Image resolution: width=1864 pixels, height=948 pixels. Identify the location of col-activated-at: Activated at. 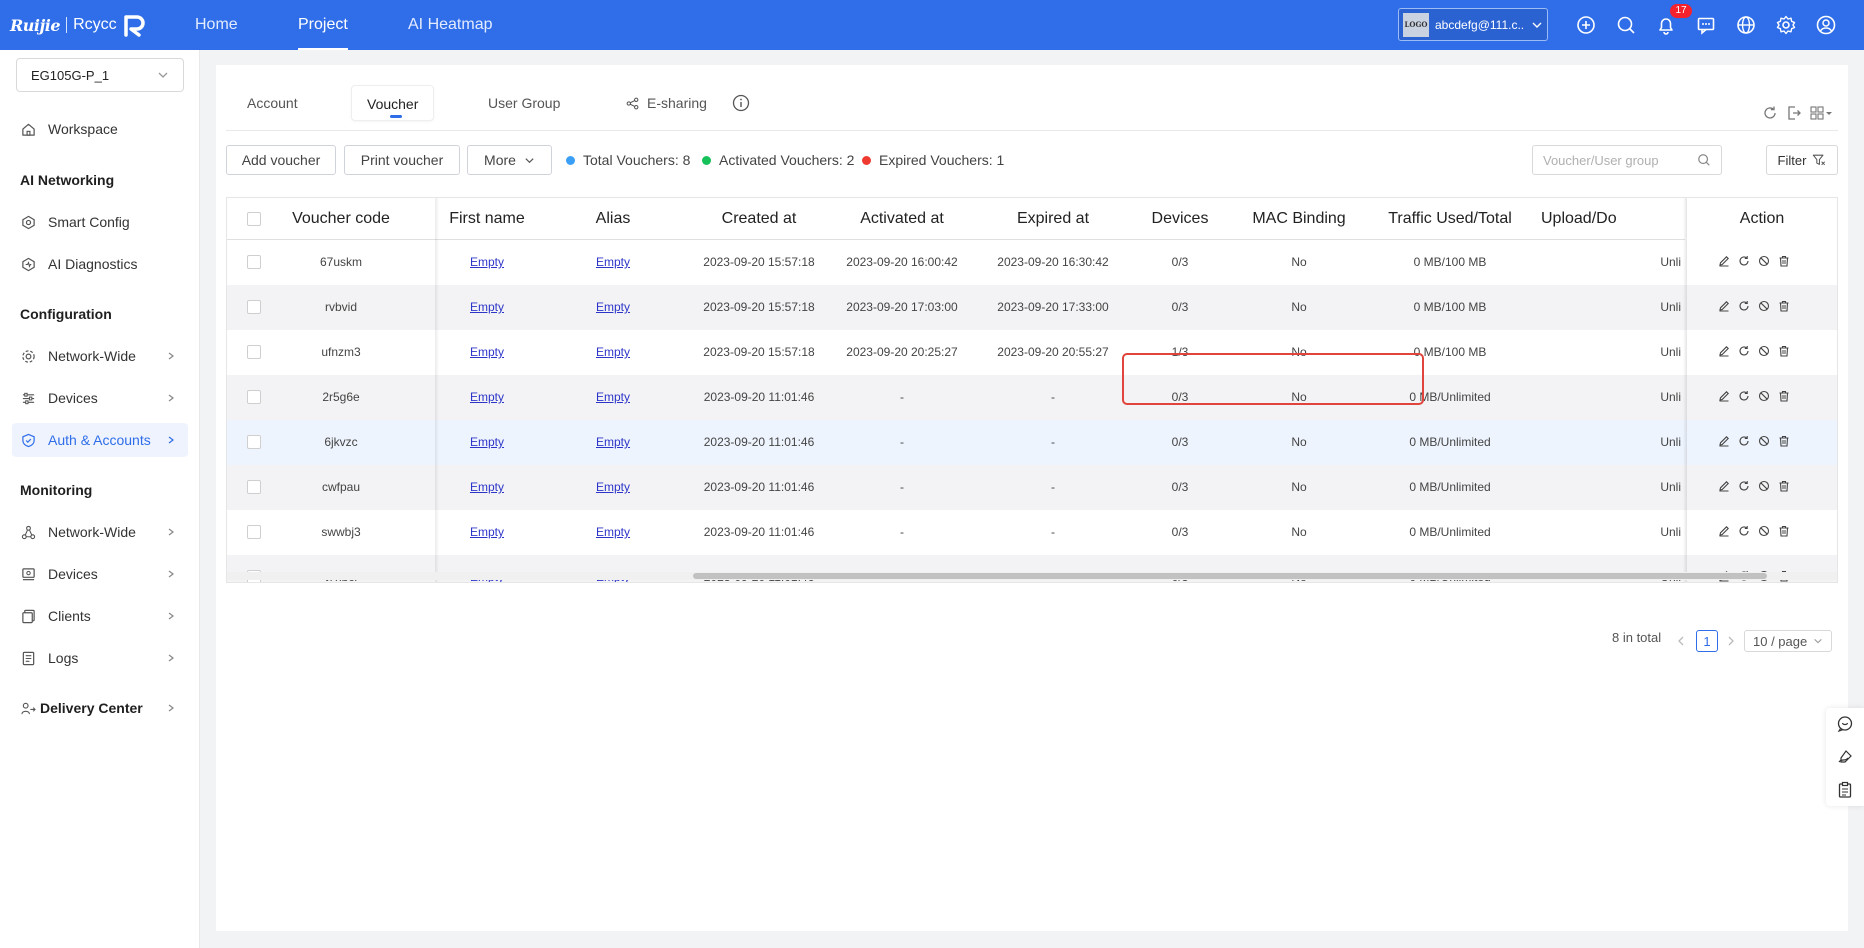
(902, 219).